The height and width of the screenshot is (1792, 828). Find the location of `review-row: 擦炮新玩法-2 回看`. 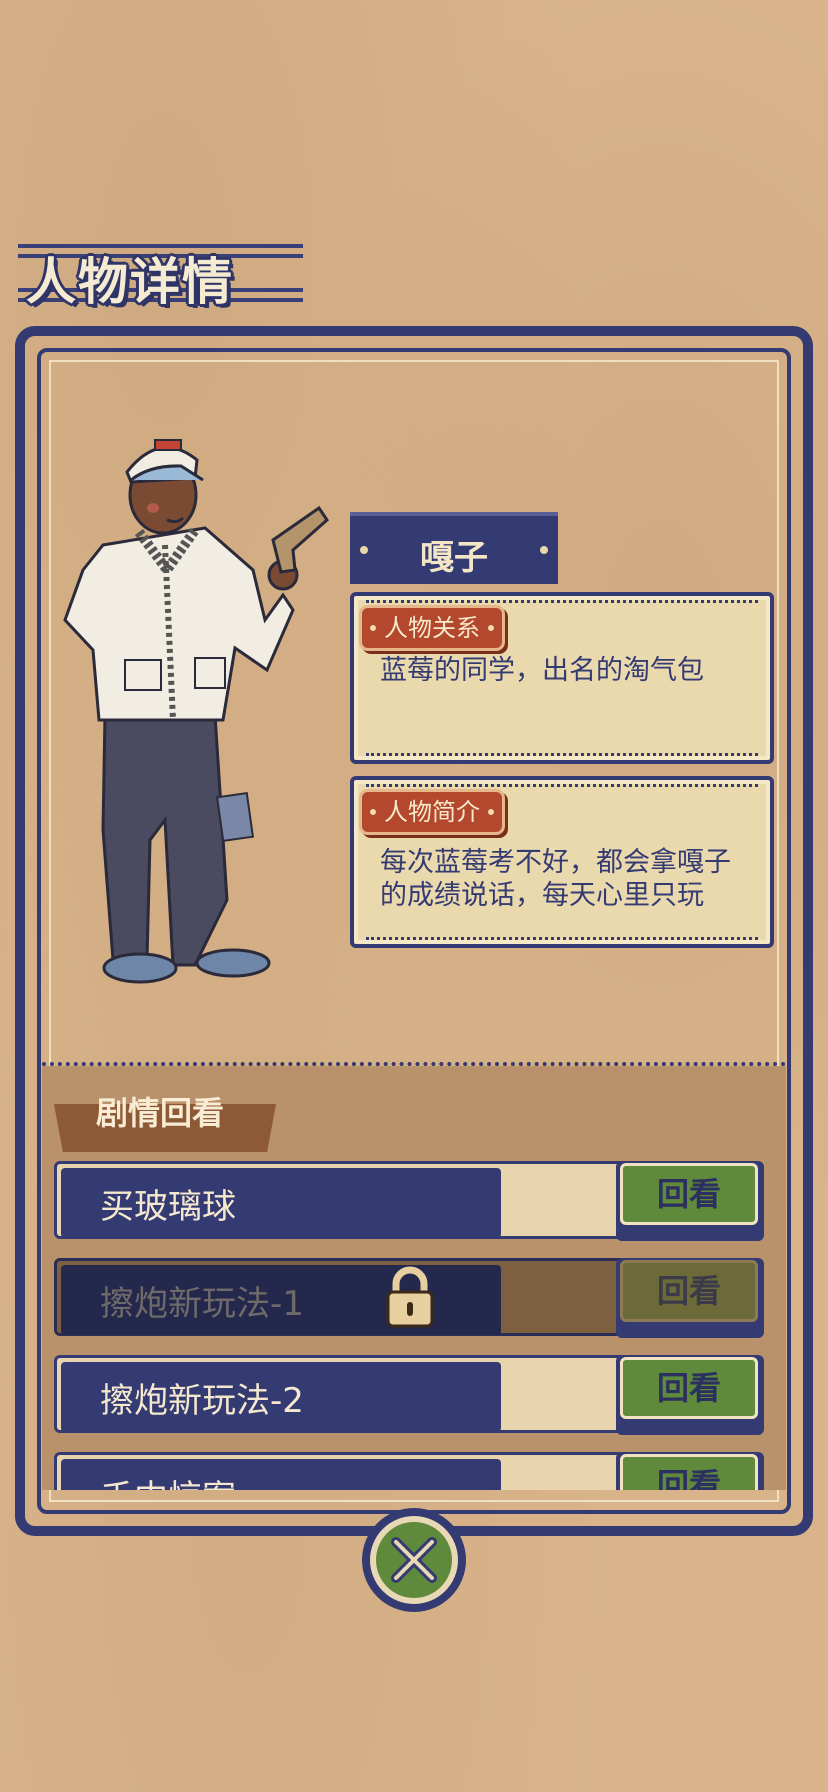

review-row: 擦炮新玩法-2 回看 is located at coordinates (409, 1396).